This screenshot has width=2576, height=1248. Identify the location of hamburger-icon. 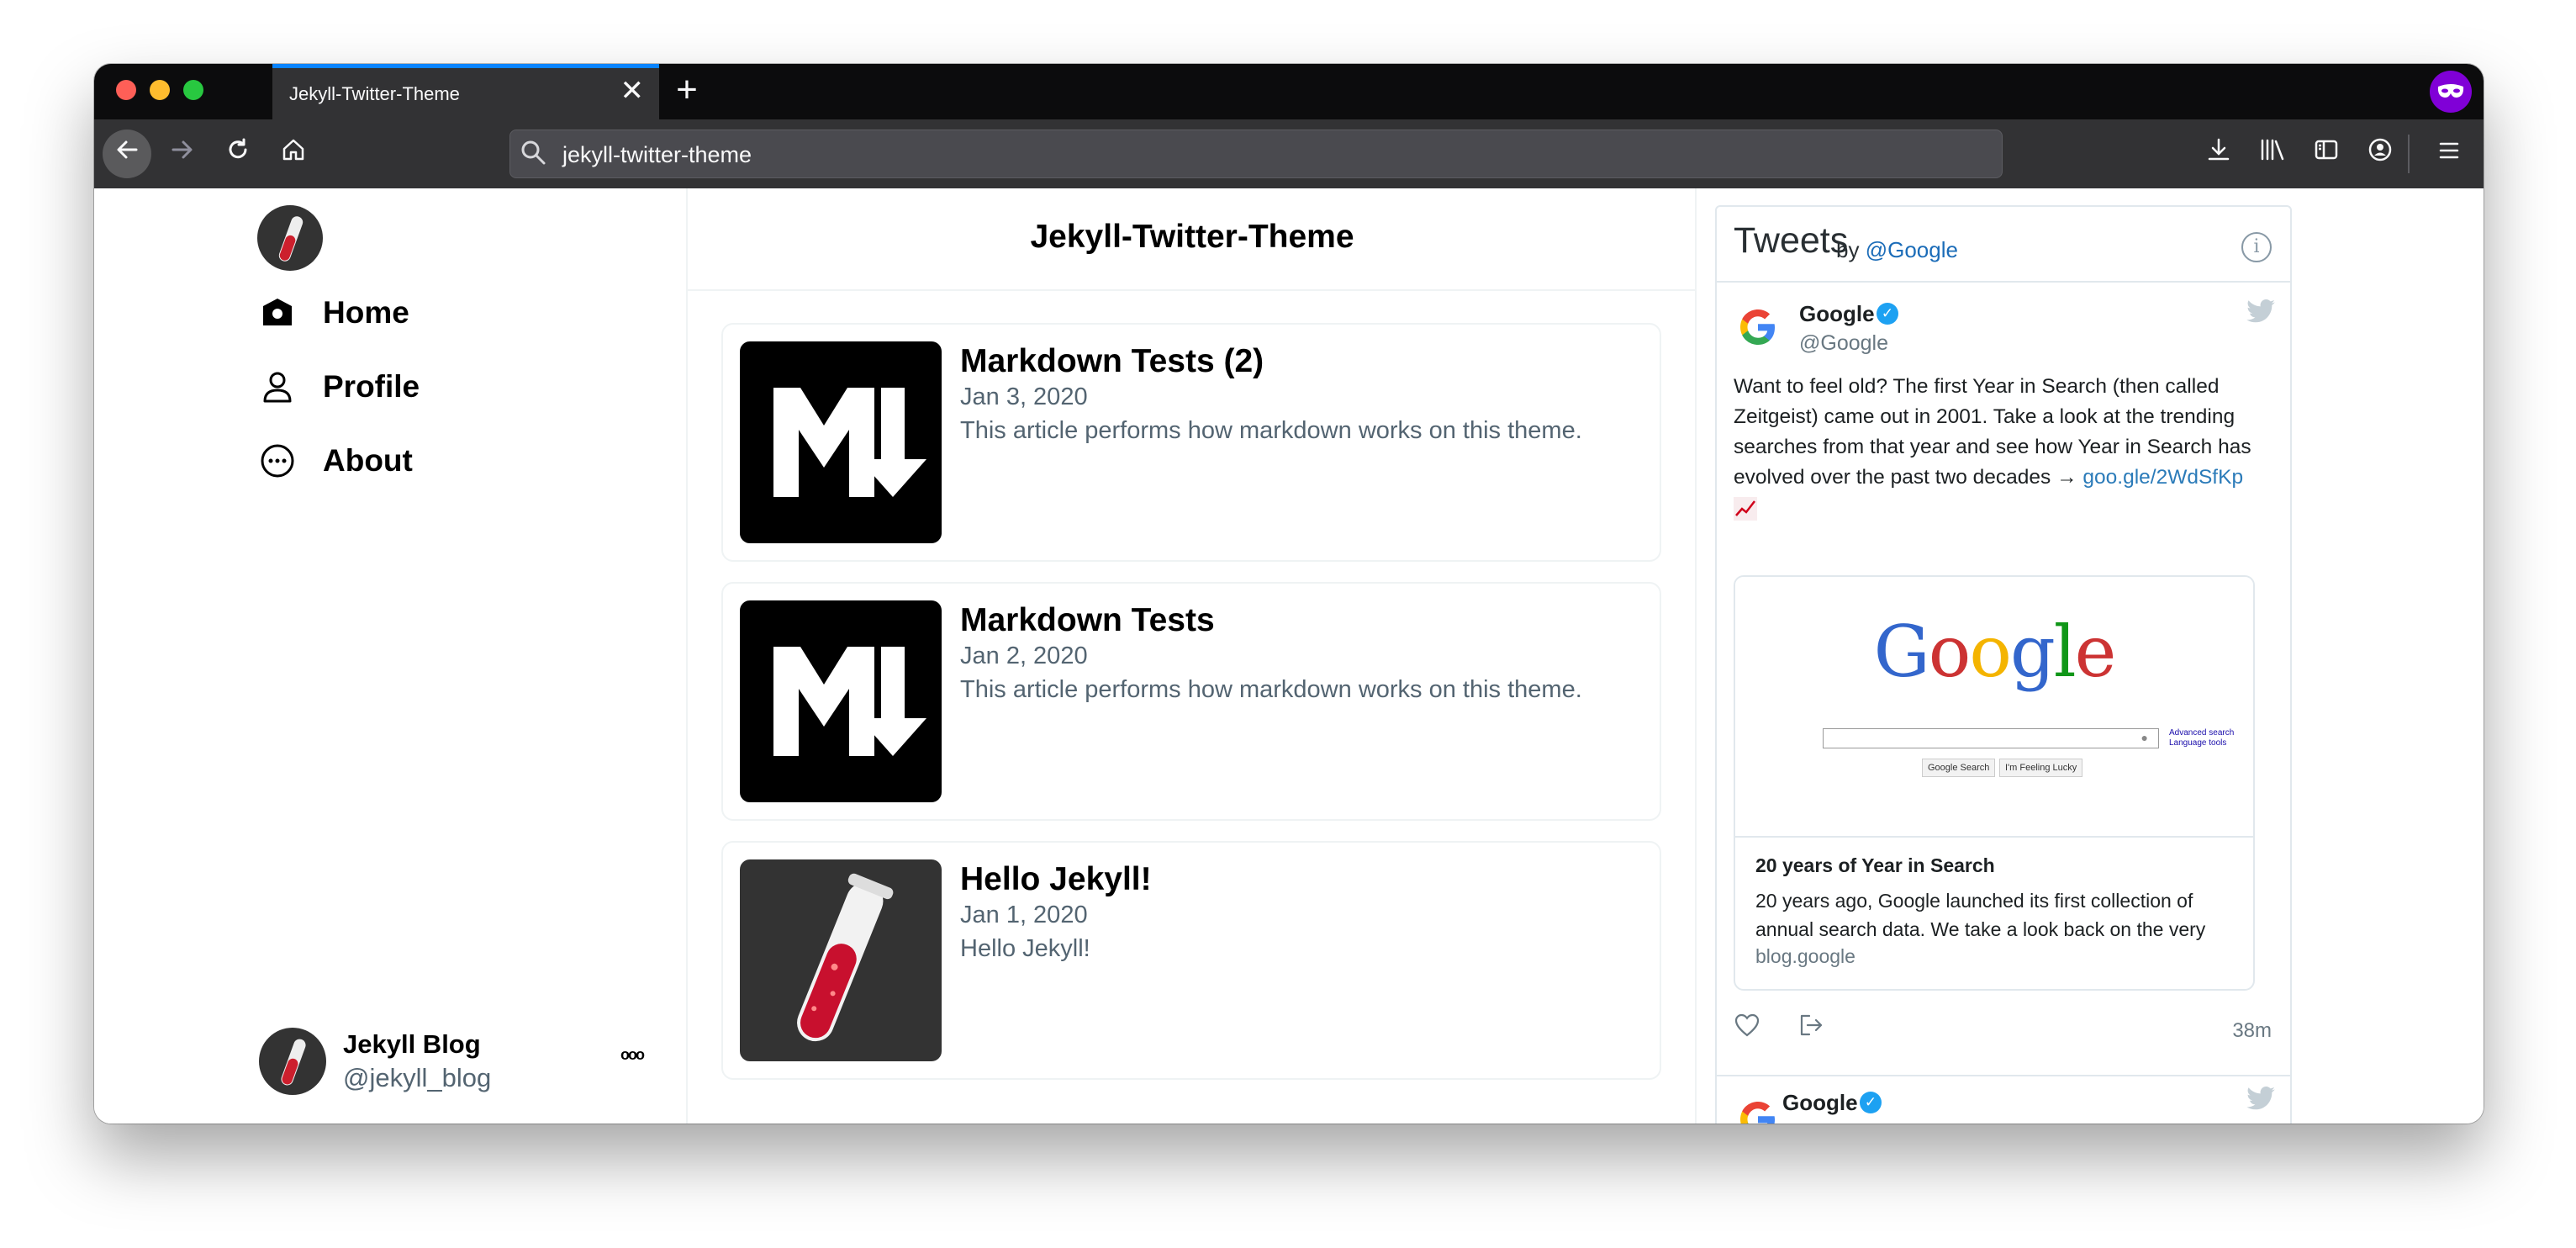
(2449, 150).